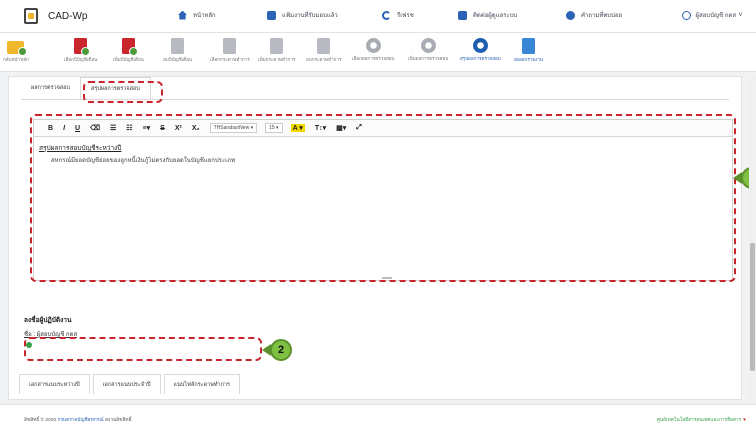 Image resolution: width=756 pixels, height=436 pixels. I want to click on user-menu: ผู้สอบบัญชี กตส v, so click(711, 15).